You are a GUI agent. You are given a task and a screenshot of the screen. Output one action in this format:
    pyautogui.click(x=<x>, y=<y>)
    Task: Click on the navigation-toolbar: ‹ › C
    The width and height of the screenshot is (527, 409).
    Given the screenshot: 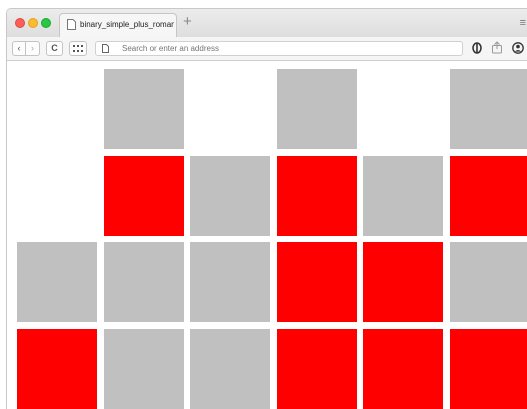 What is the action you would take?
    pyautogui.click(x=267, y=49)
    